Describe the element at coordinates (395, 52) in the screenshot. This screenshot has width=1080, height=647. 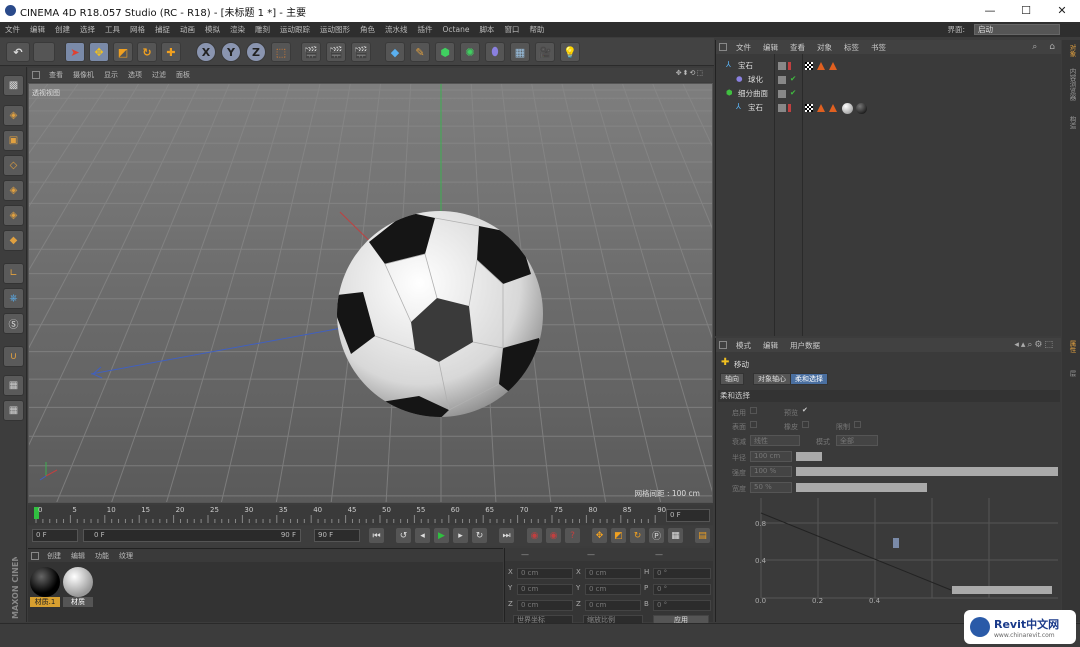
I see `cube-button: ◆` at that location.